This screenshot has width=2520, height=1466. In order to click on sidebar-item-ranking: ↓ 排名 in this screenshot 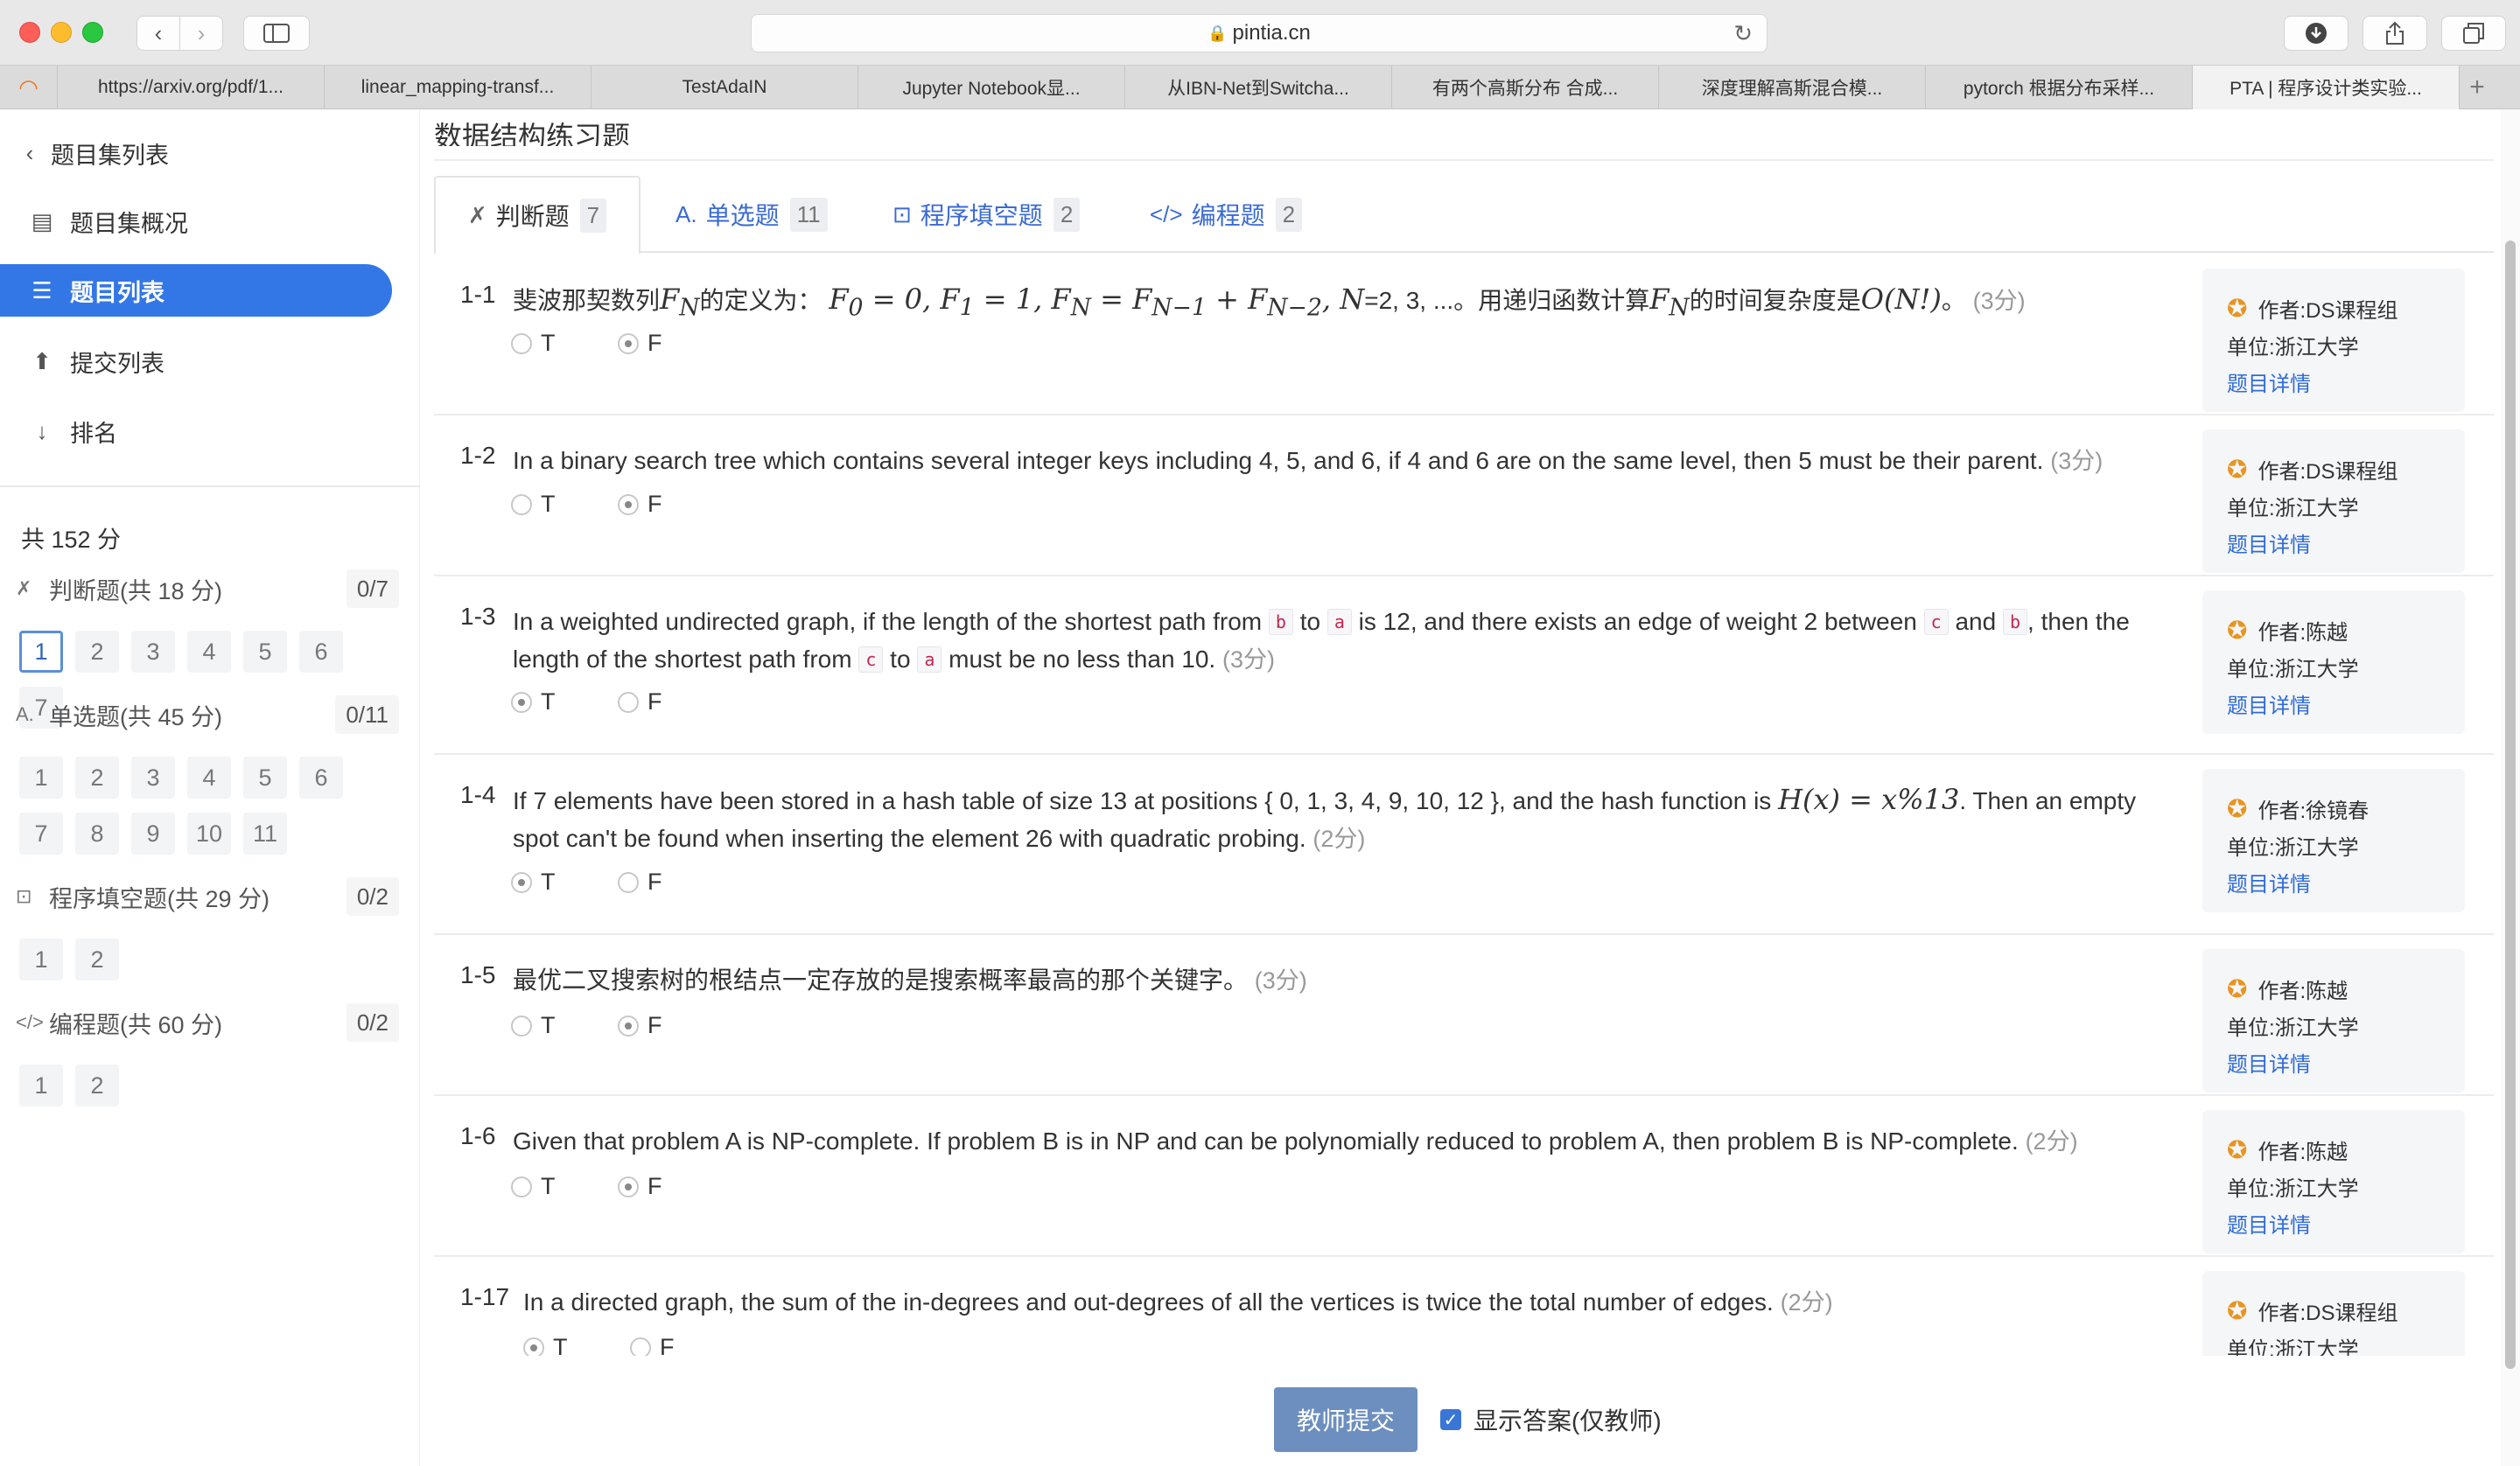, I will do `click(196, 431)`.